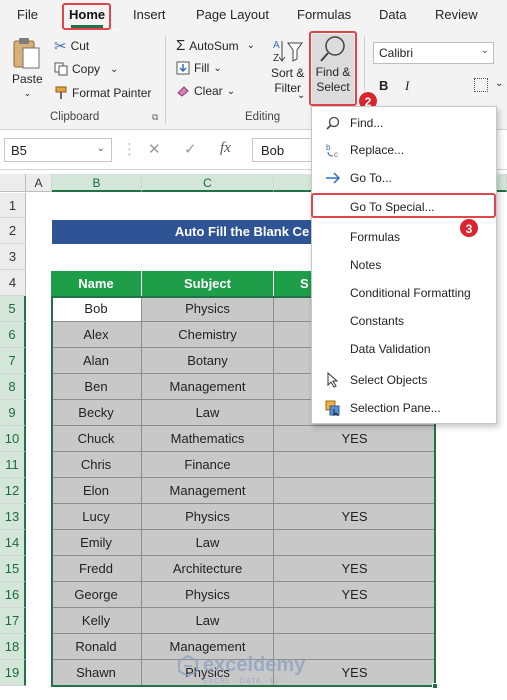 The image size is (507, 700). Describe the element at coordinates (405, 293) in the screenshot. I see `menu-item-conditional-formatting: Conditional Formatting` at that location.